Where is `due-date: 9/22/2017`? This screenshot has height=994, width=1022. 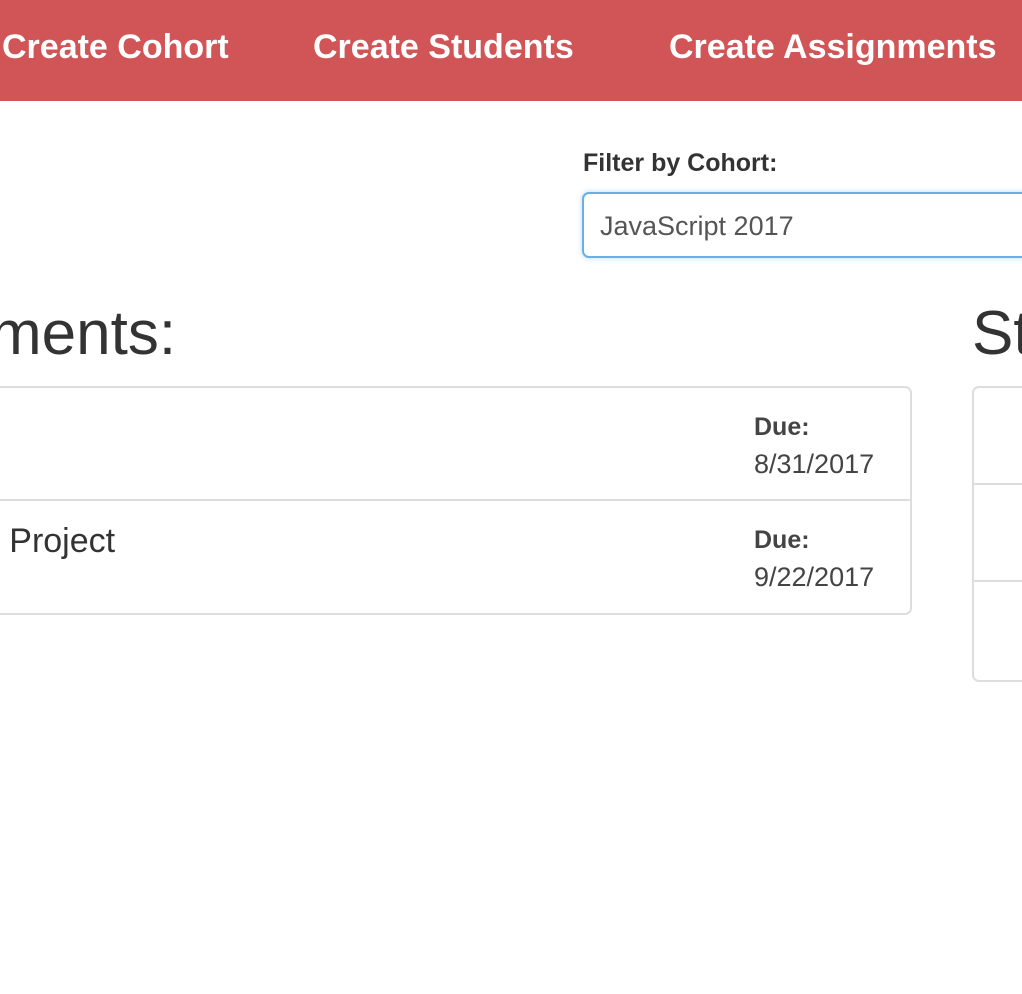
due-date: 9/22/2017 is located at coordinates (814, 577).